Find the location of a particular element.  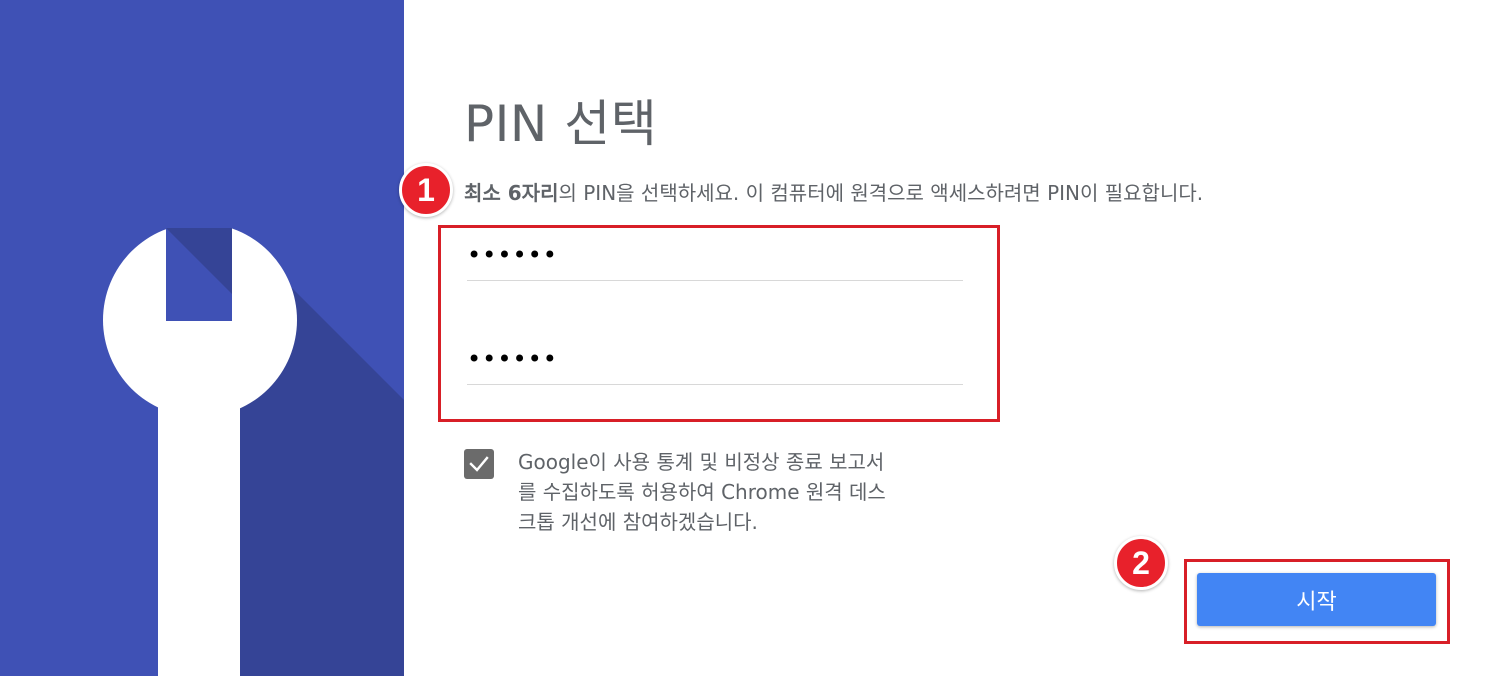

pin-field is located at coordinates (715, 255).